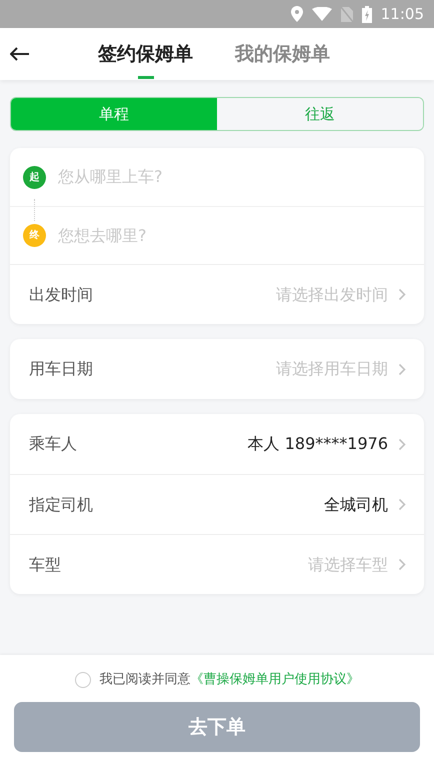 The height and width of the screenshot is (771, 434). What do you see at coordinates (34, 235) in the screenshot?
I see `end-badge: 终` at bounding box center [34, 235].